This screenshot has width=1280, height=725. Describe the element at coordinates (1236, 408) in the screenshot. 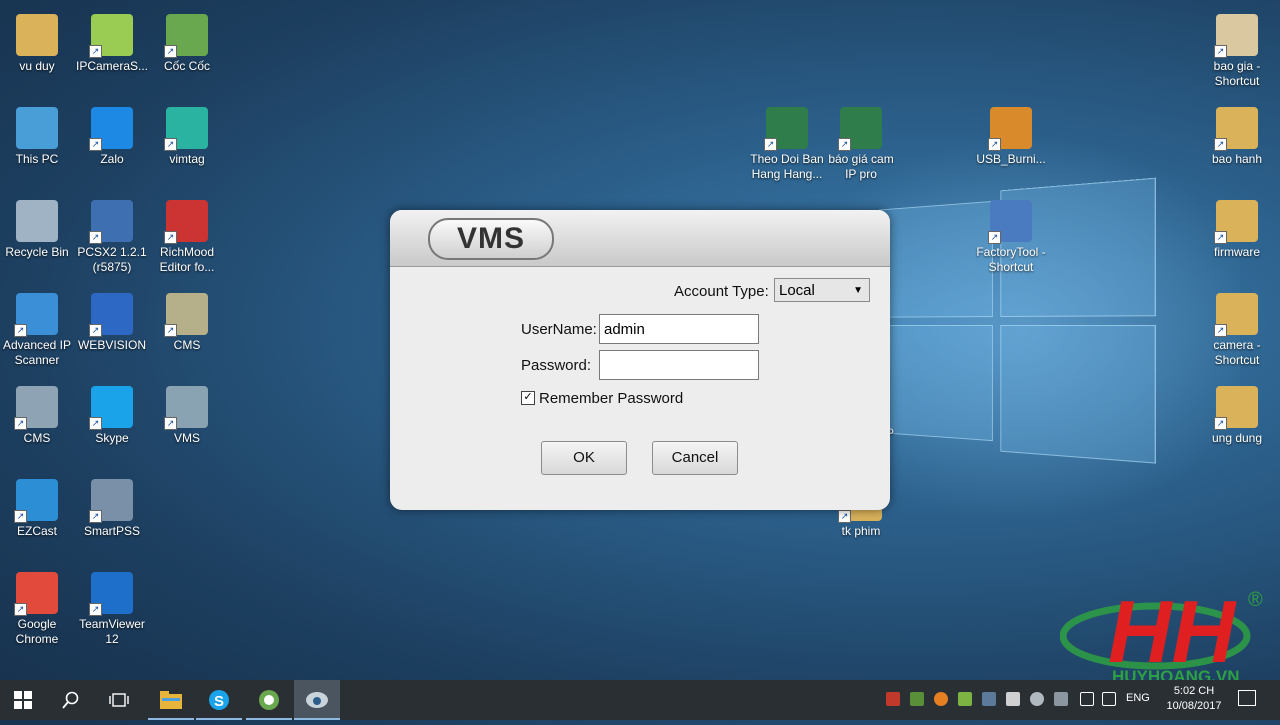

I see `folder-icon: ↗` at that location.